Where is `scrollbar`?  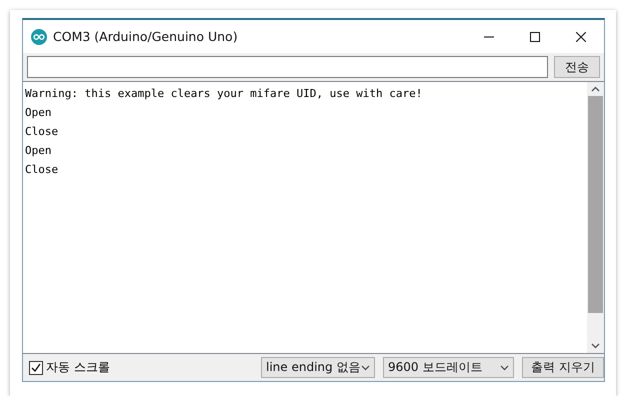 scrollbar is located at coordinates (595, 217).